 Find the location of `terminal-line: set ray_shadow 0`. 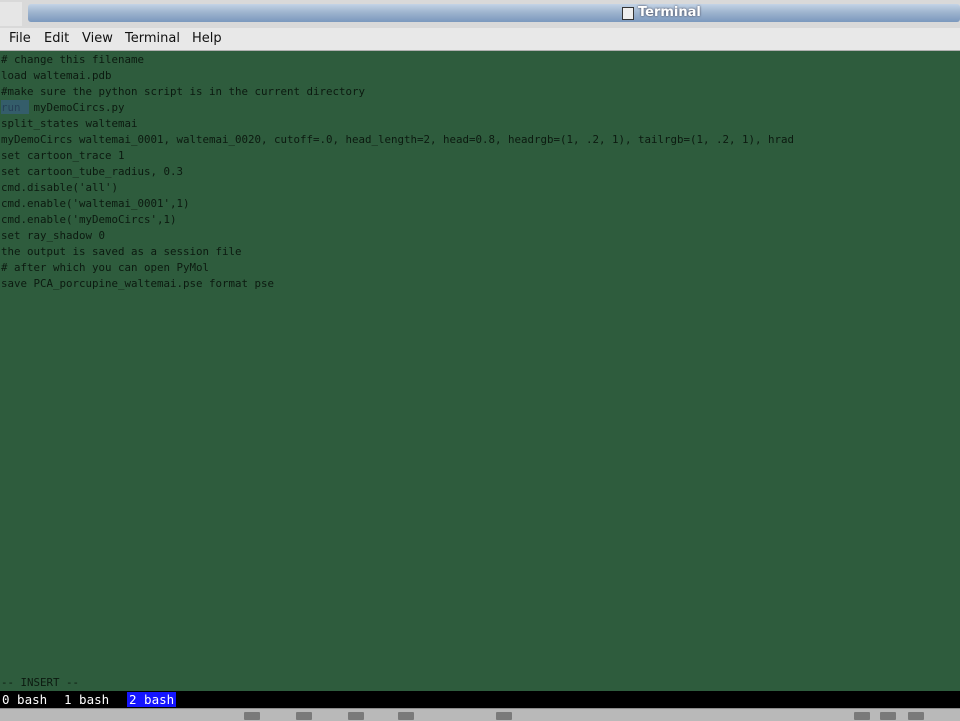

terminal-line: set ray_shadow 0 is located at coordinates (53, 235).